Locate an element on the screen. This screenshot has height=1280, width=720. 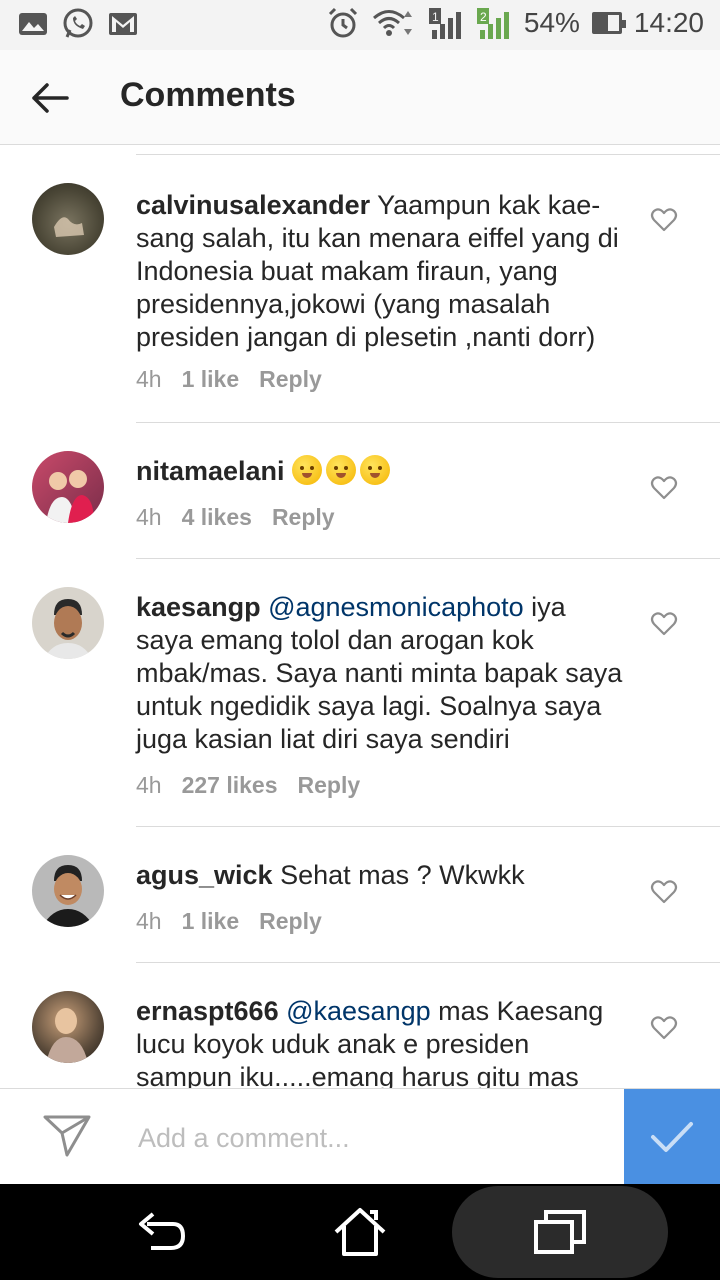
nav-recents-button is located at coordinates (560, 1232).